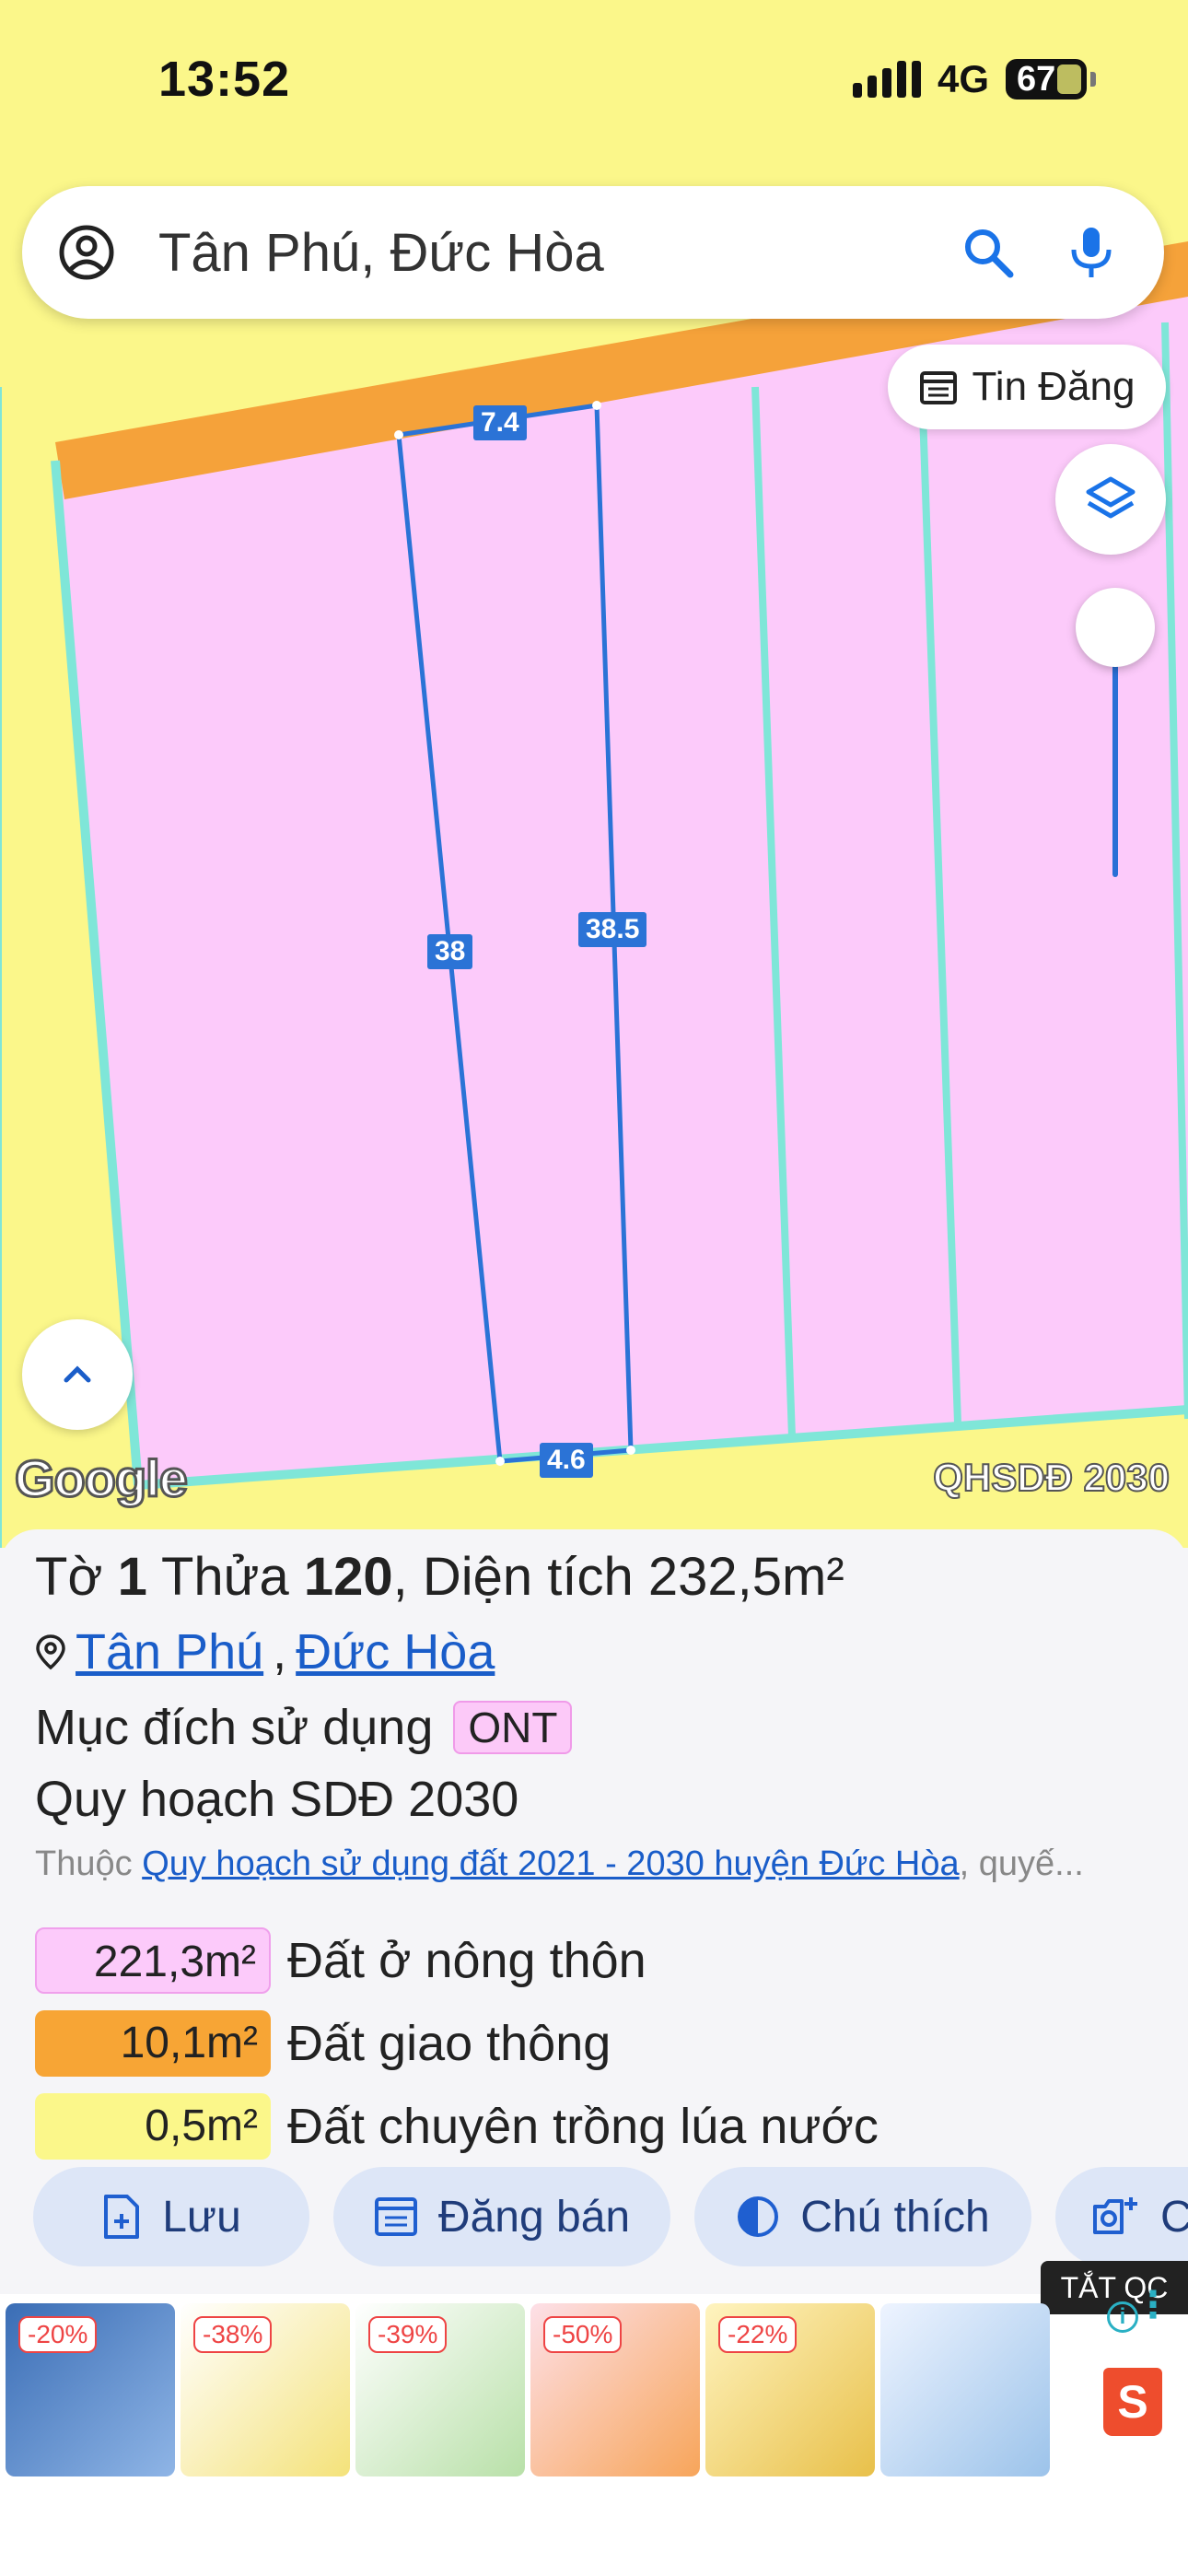 The height and width of the screenshot is (2576, 1188). I want to click on ad-item: -22%, so click(790, 2389).